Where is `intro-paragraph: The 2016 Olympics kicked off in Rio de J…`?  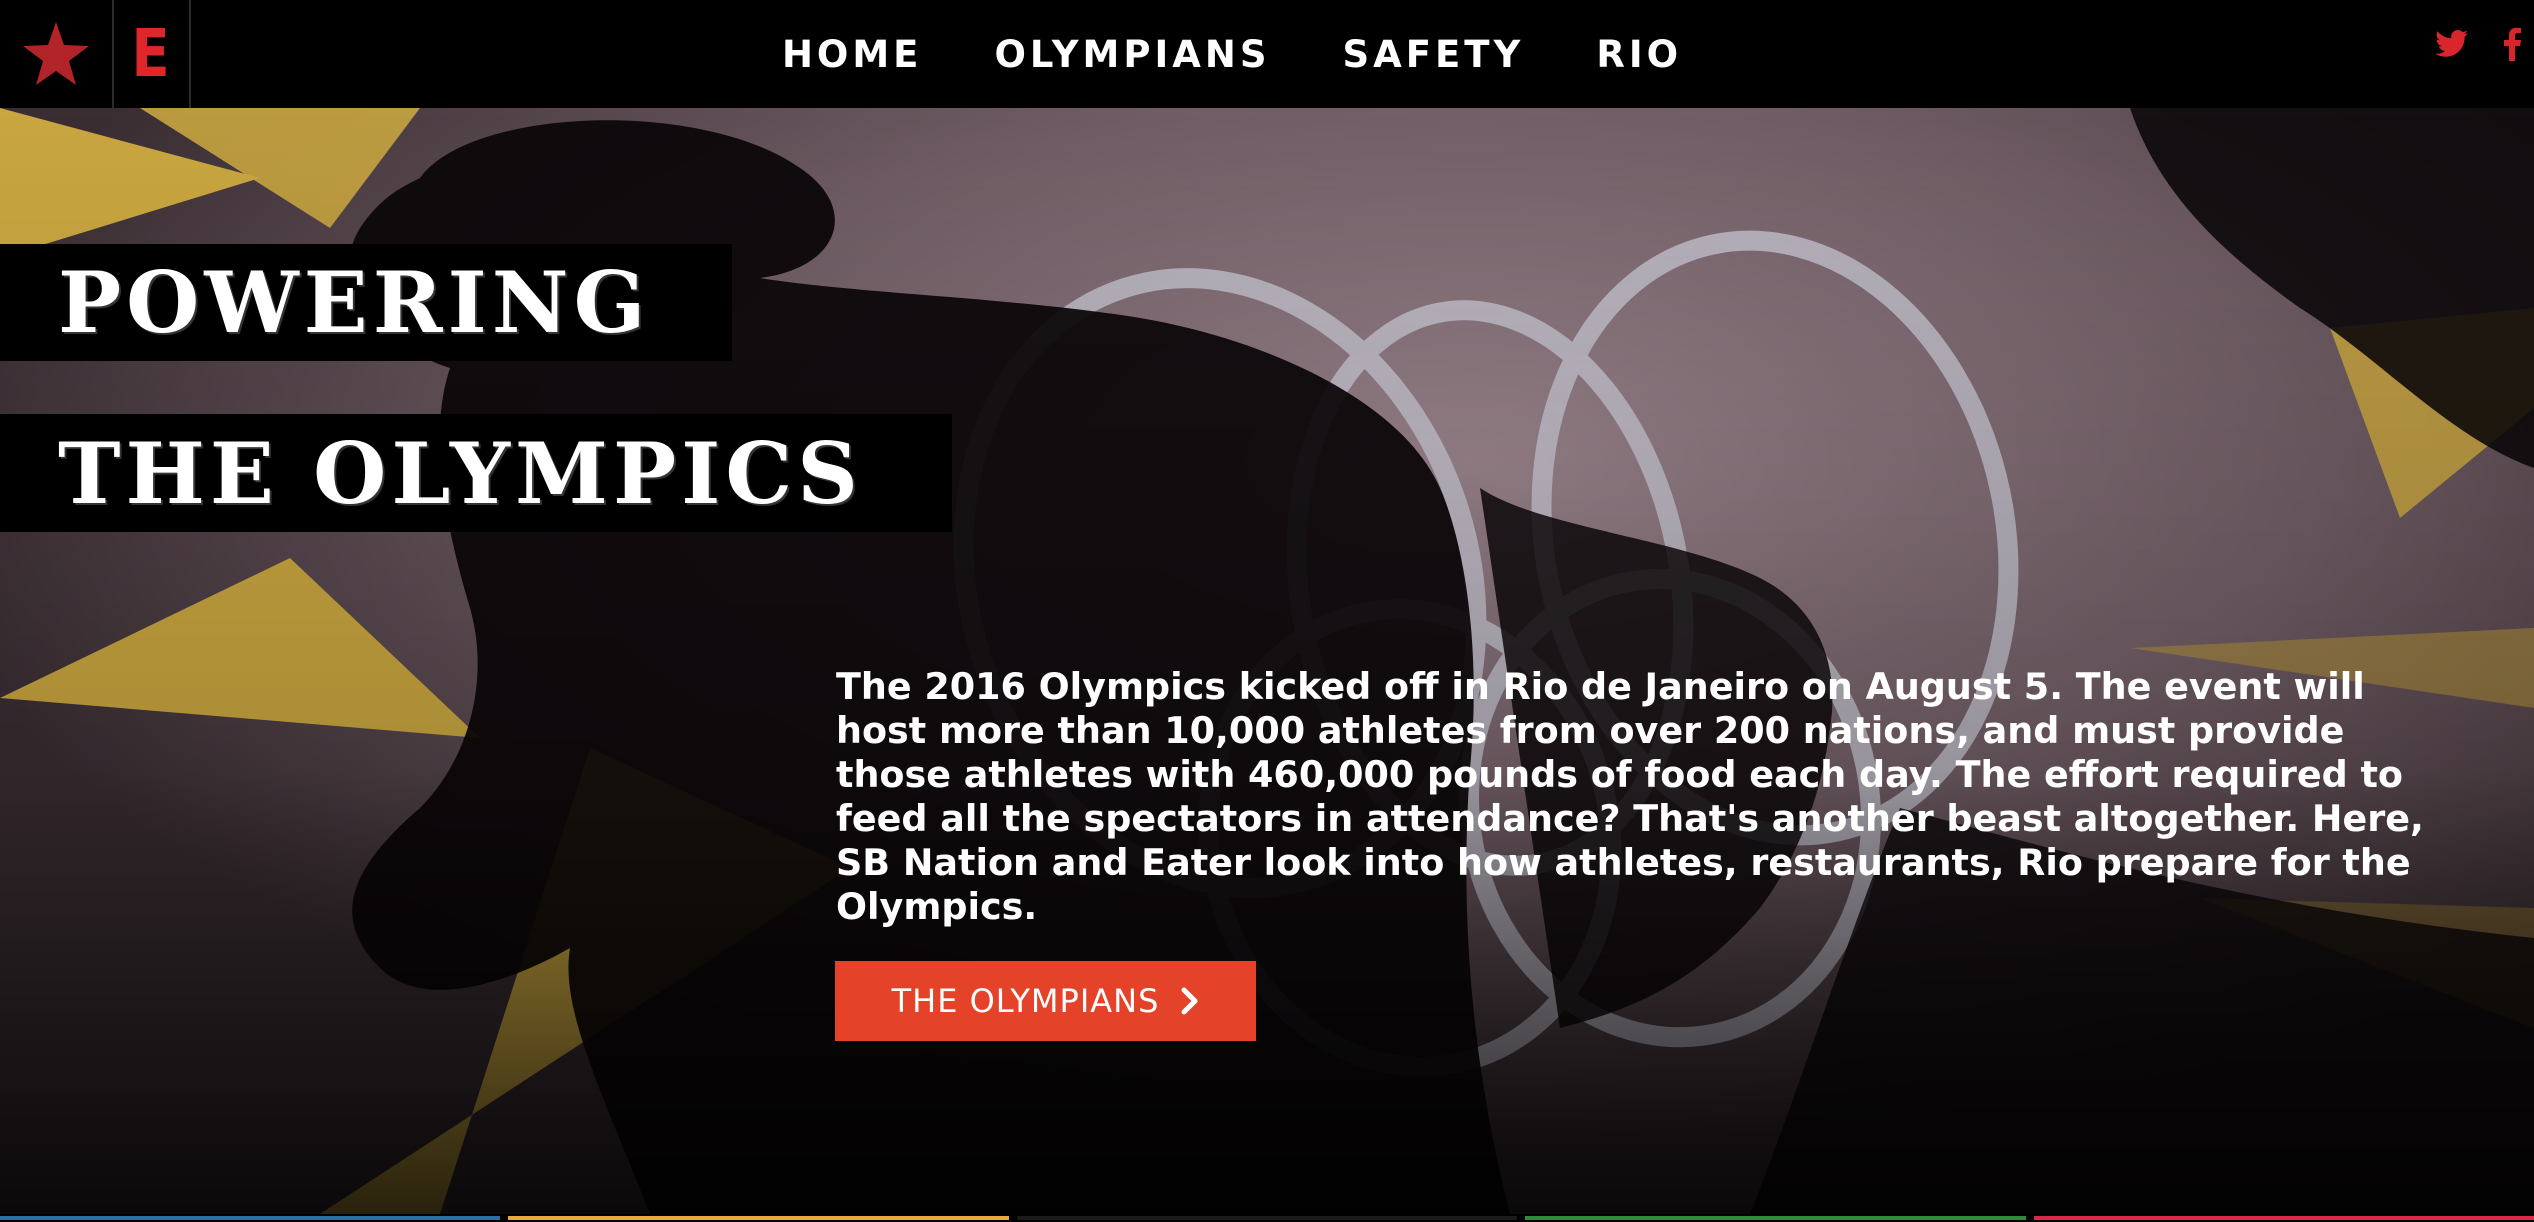 intro-paragraph: The 2016 Olympics kicked off in Rio de J… is located at coordinates (1630, 796).